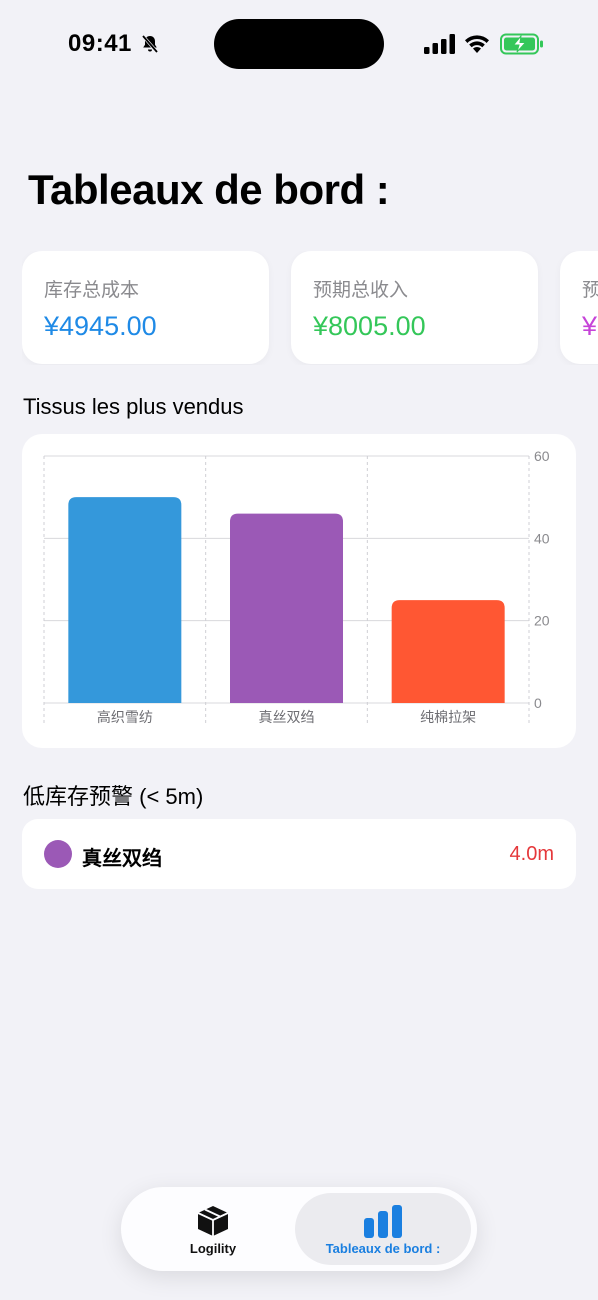 This screenshot has width=598, height=1300. I want to click on wifi-icon, so click(477, 44).